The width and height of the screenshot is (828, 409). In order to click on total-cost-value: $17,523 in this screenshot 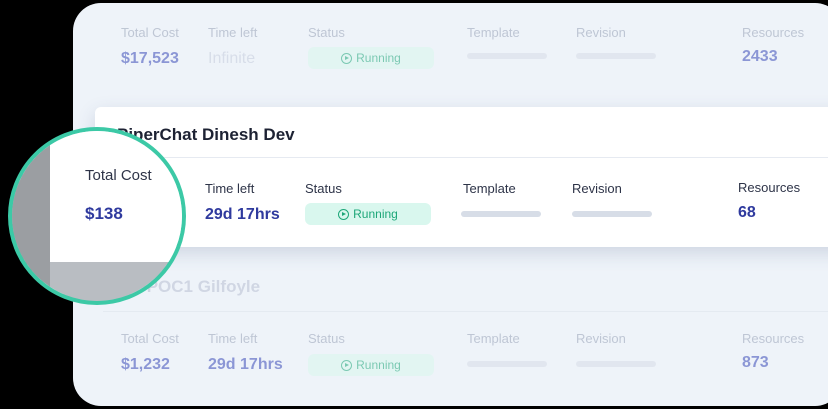, I will do `click(150, 58)`.